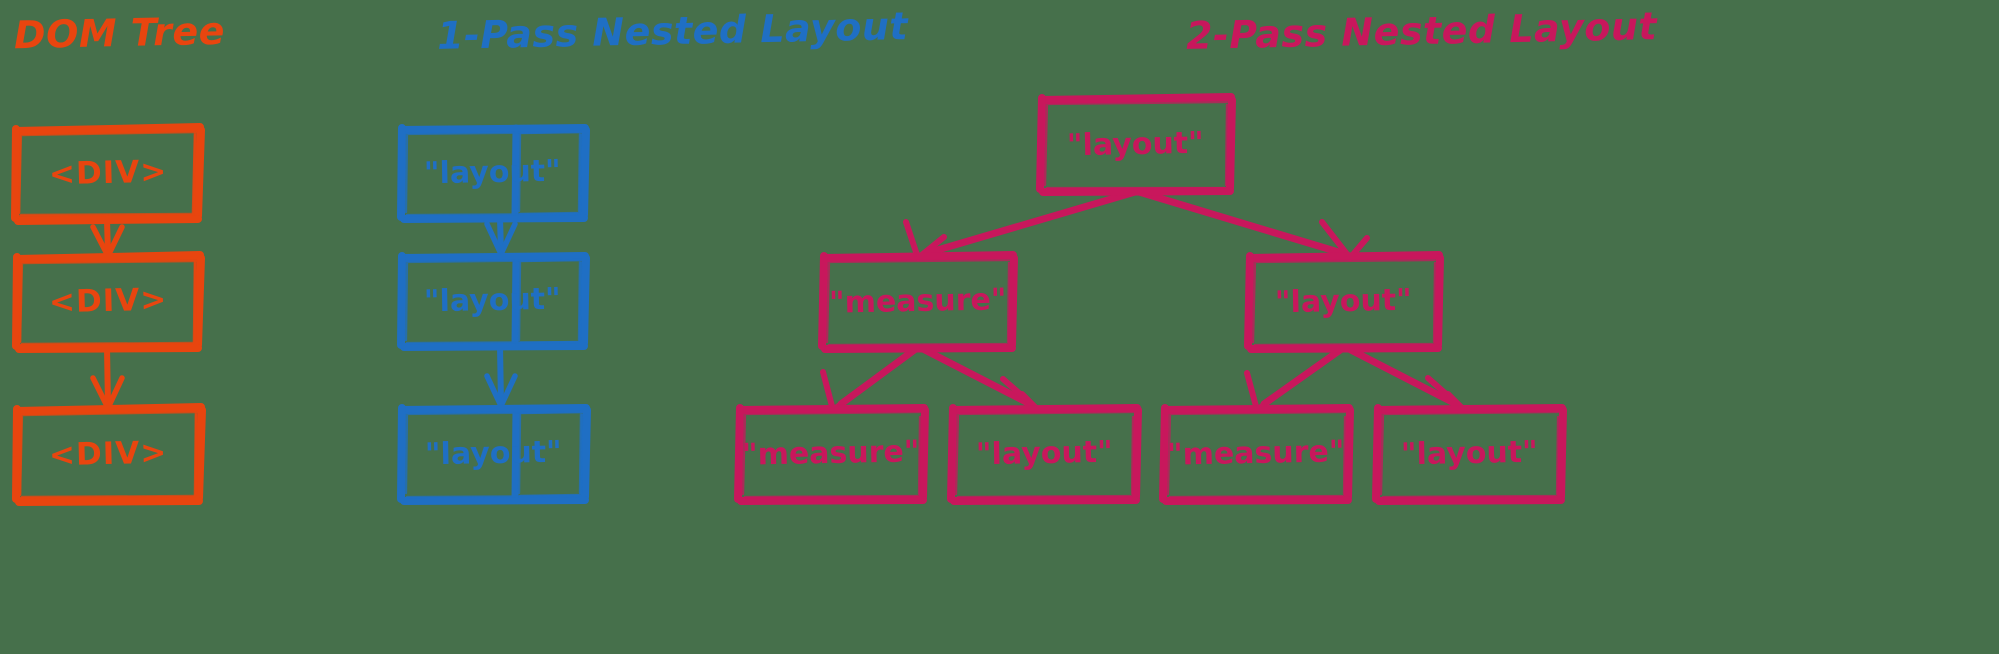 The image size is (1999, 654). What do you see at coordinates (1421, 31) in the screenshot?
I see `column-title-two-pass-nested-layout: 2-Pass Nested Layout` at bounding box center [1421, 31].